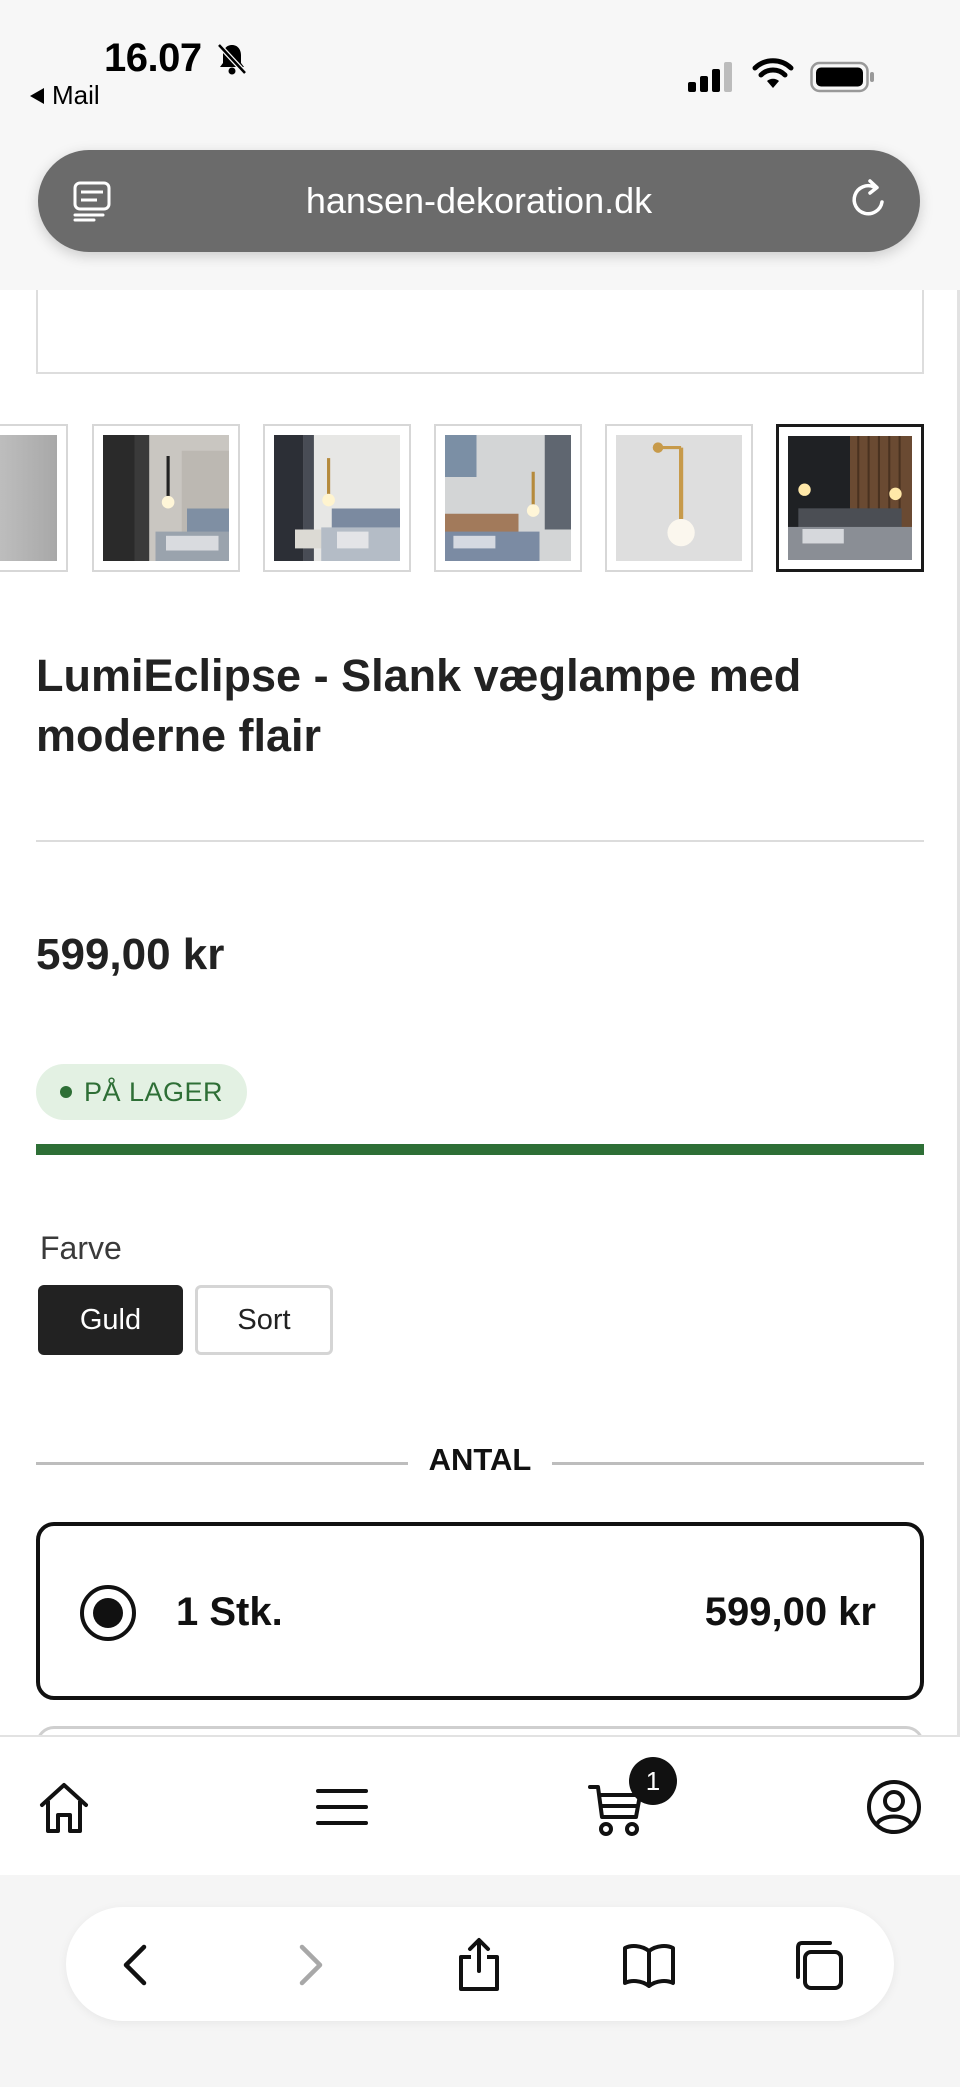 This screenshot has width=960, height=2087. What do you see at coordinates (738, 1463) in the screenshot?
I see `heading-rule-right` at bounding box center [738, 1463].